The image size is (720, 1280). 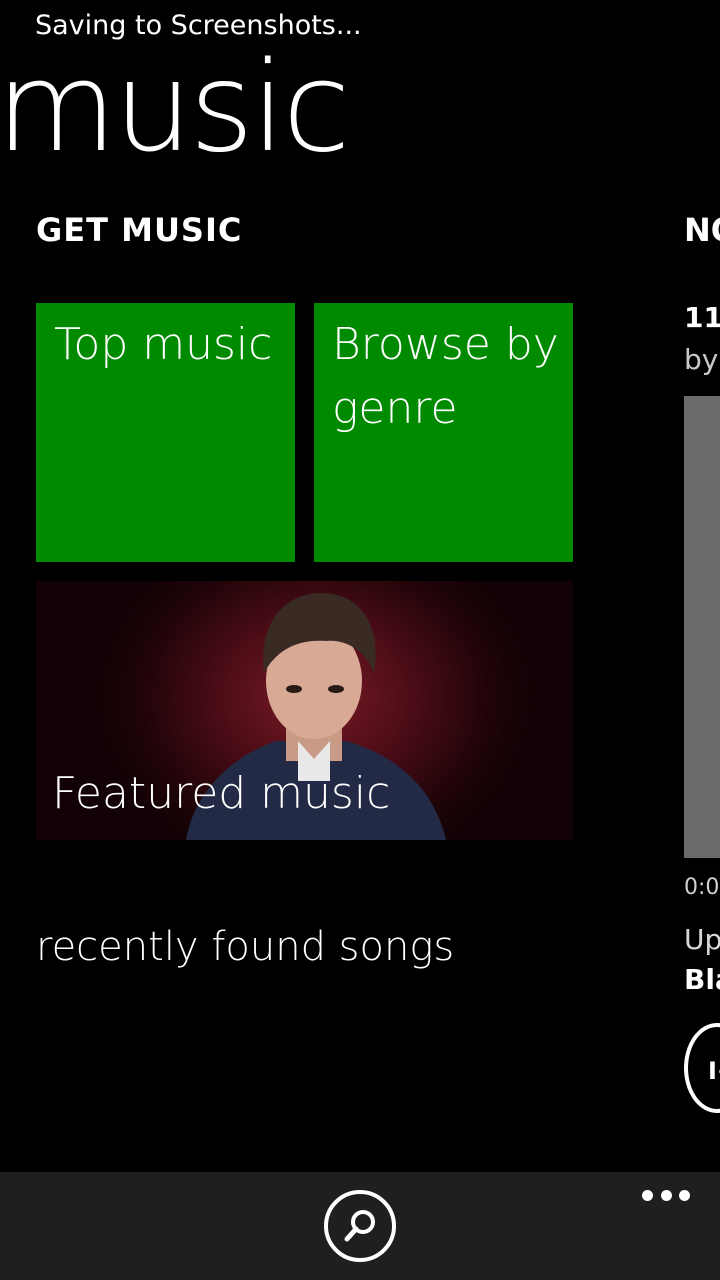 I want to click on recently-found-songs-link: recently found songs, so click(x=245, y=947).